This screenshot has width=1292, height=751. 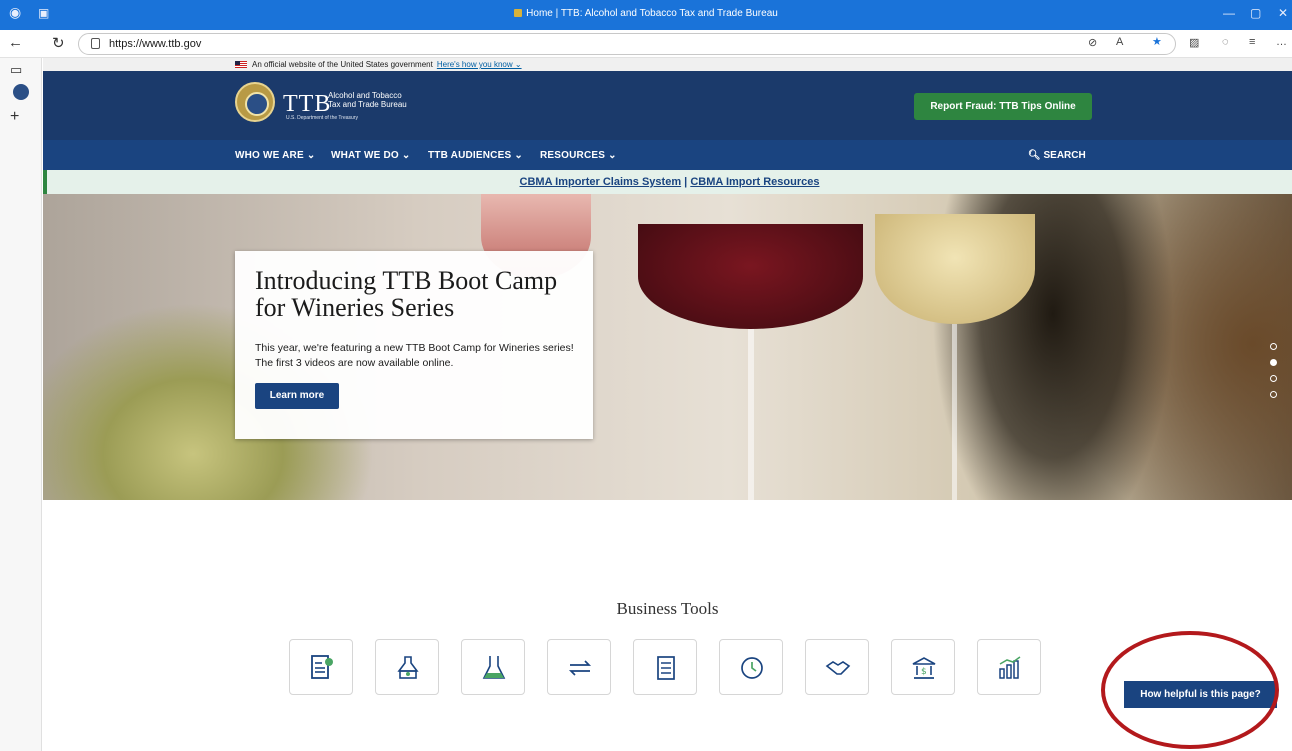 What do you see at coordinates (307, 104) in the screenshot?
I see `logo-abbreviation: TTB` at bounding box center [307, 104].